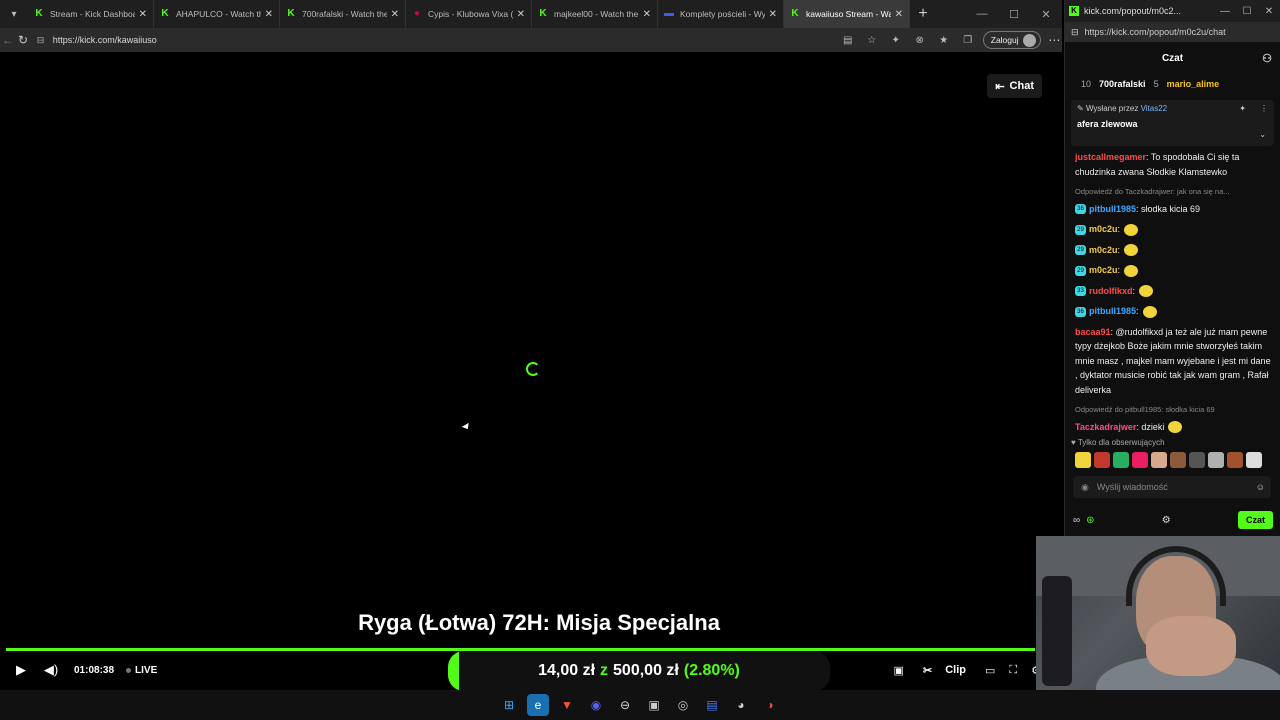 This screenshot has width=1280, height=720. Describe the element at coordinates (1172, 32) in the screenshot. I see `chat-window-url-bar: ⊟ https://kick.com/popout/m0c2u/chat` at that location.